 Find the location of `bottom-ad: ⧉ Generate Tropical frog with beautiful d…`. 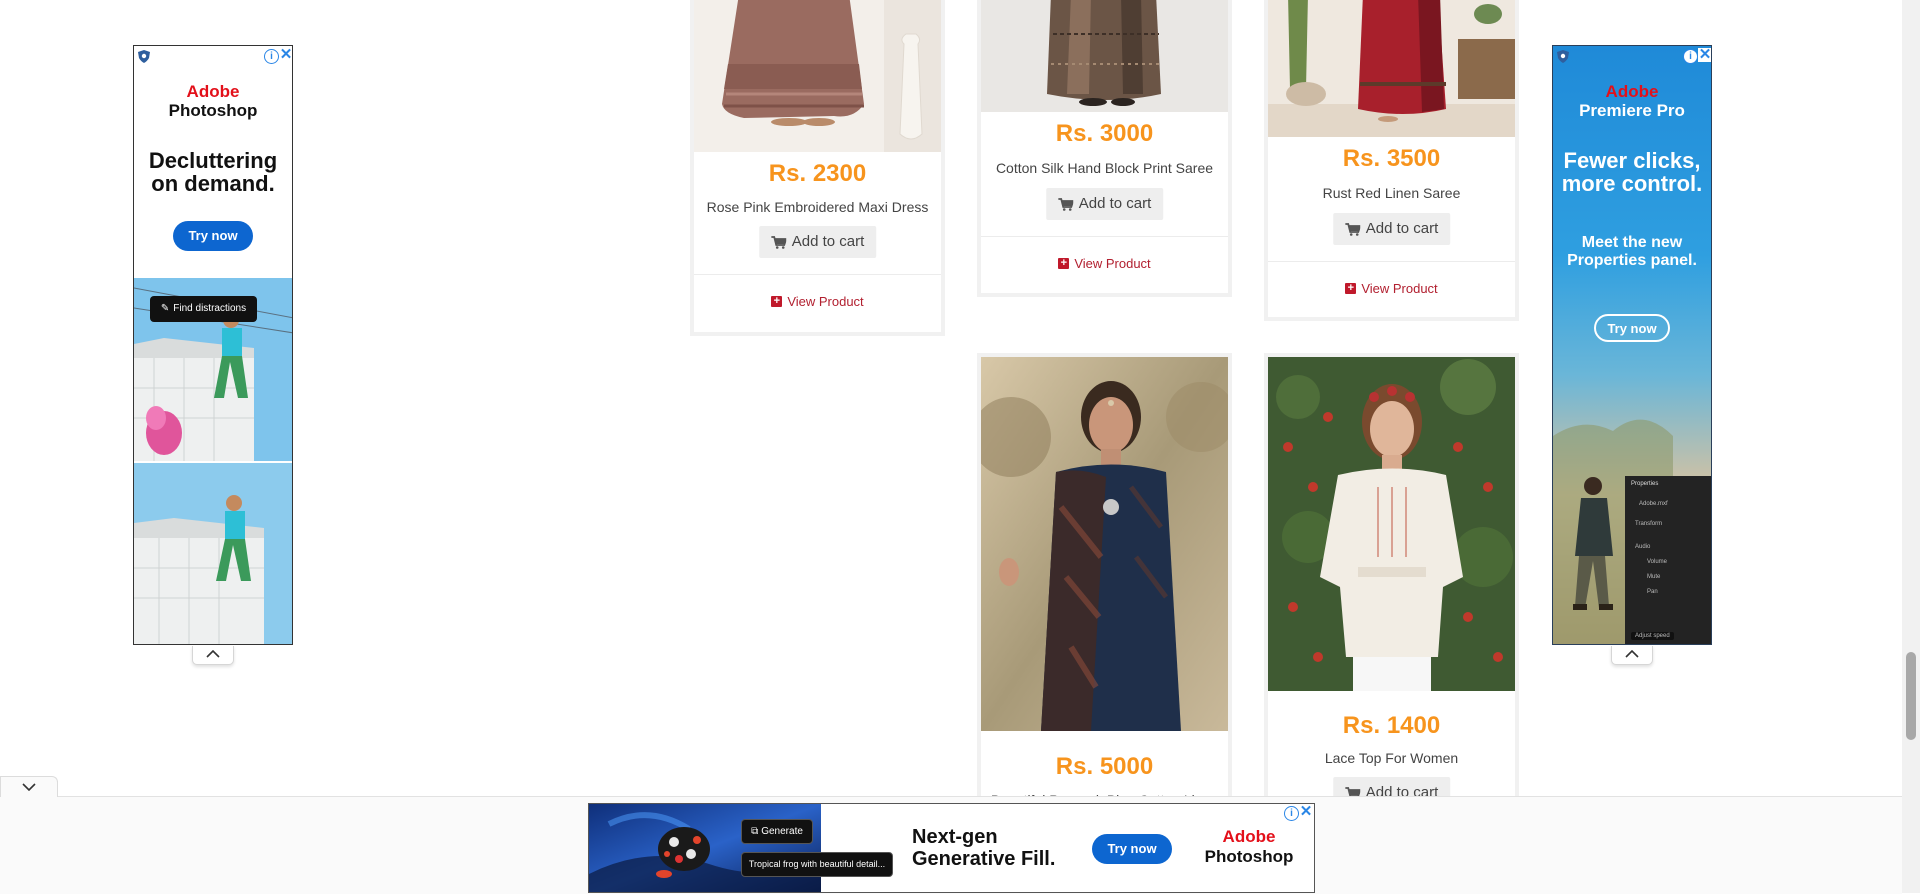

bottom-ad: ⧉ Generate Tropical frog with beautiful d… is located at coordinates (951, 848).